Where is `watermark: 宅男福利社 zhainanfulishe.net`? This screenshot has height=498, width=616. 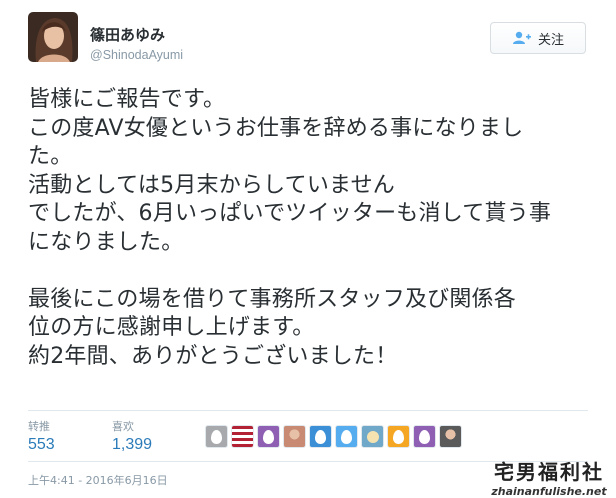
watermark: 宅男福利社 zhainanfulishe.net is located at coordinates (549, 477).